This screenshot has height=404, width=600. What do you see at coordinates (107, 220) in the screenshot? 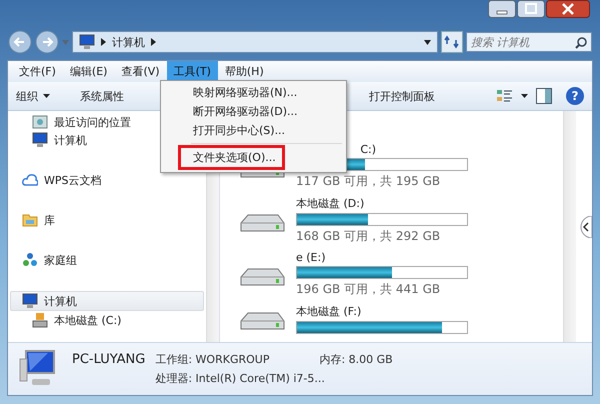
I see `sidebar-item: 库` at bounding box center [107, 220].